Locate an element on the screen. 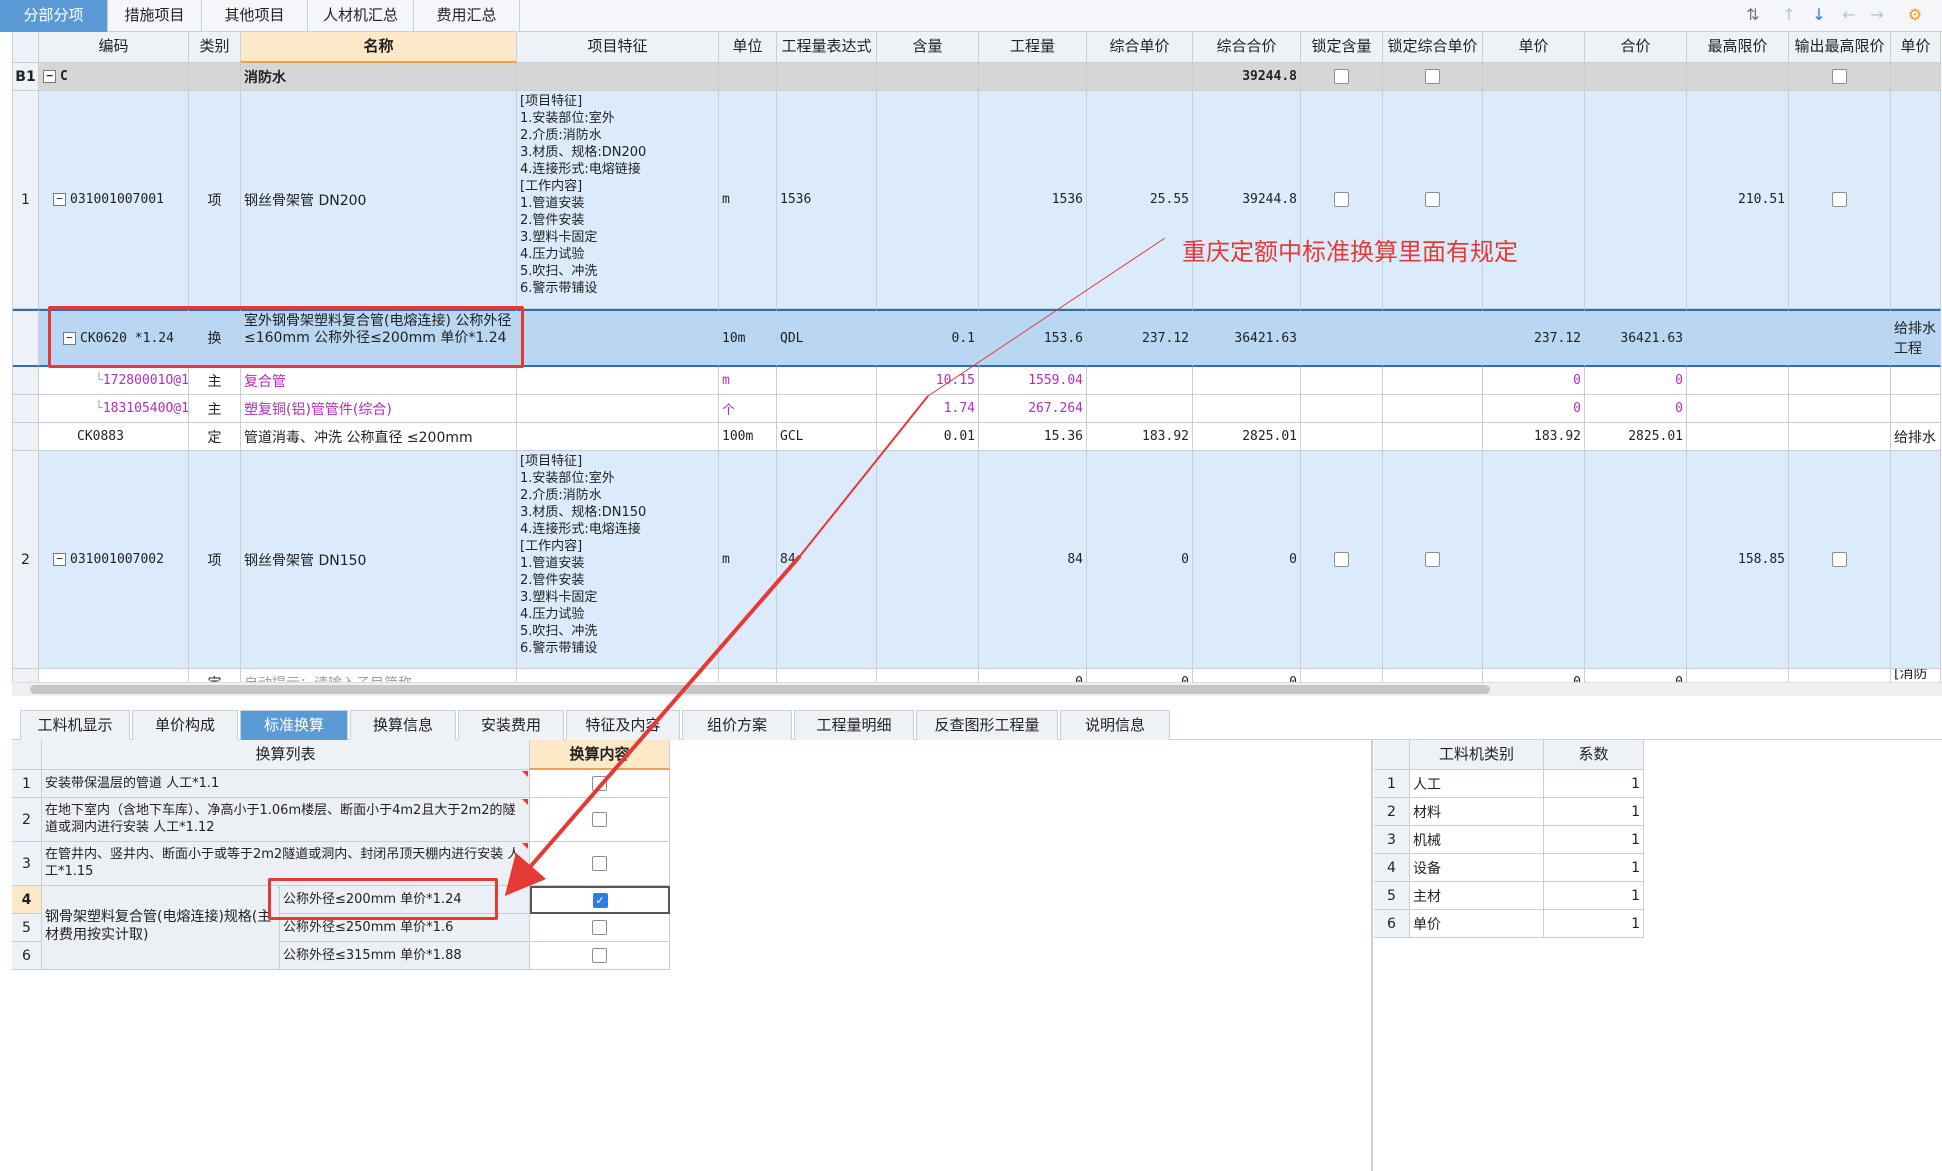  thin-pointer-line is located at coordinates (1046, 317).